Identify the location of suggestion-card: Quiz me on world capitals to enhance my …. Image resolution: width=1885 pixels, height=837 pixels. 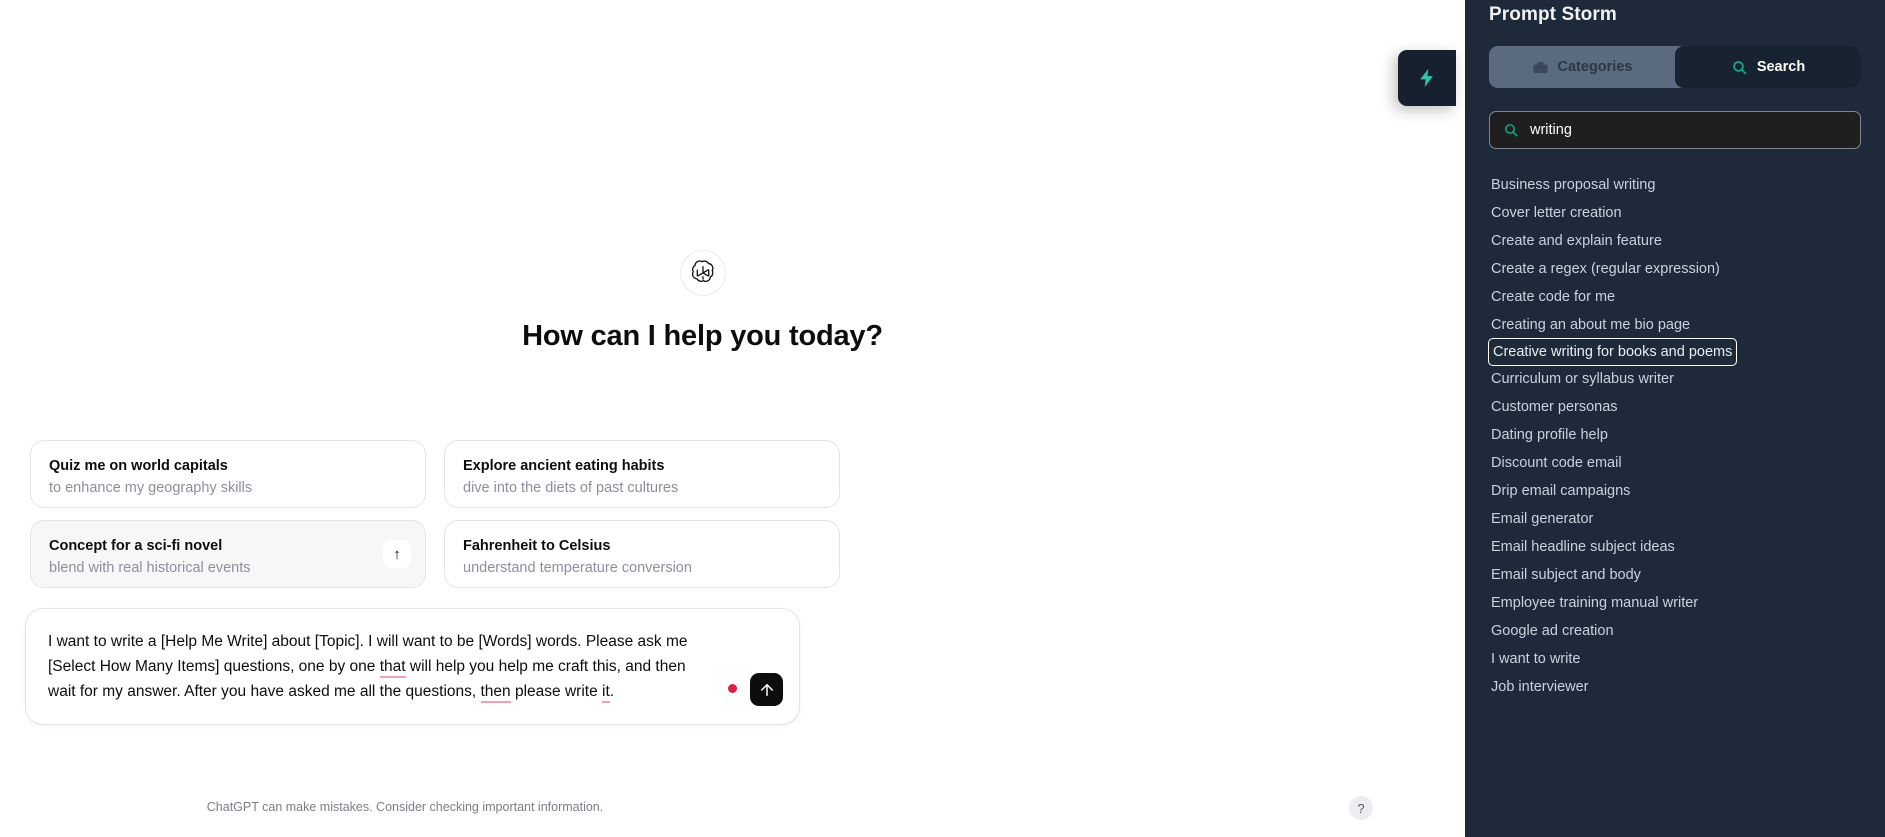
(228, 474).